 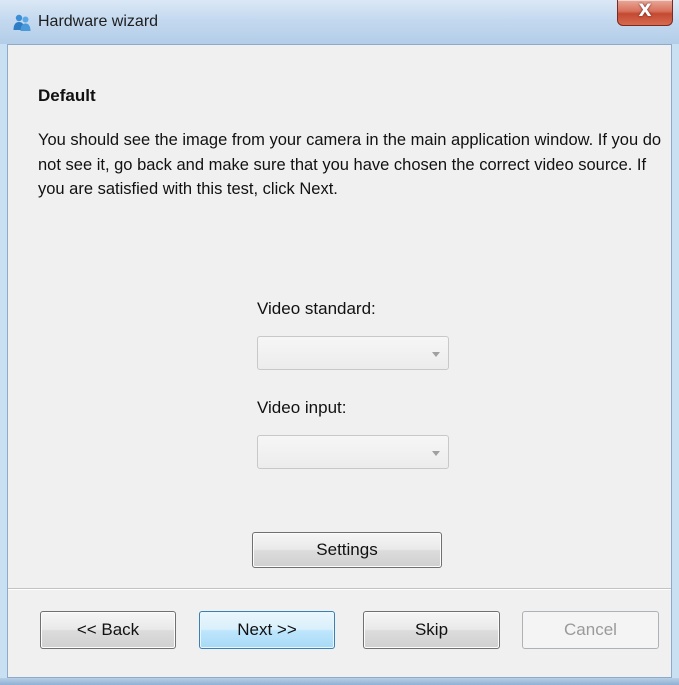 I want to click on video-standard-dropdown, so click(x=353, y=353).